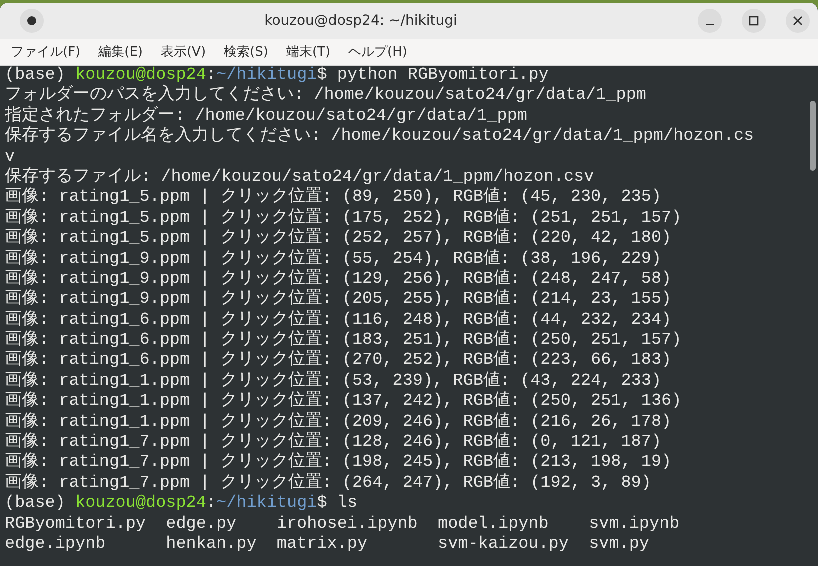 Image resolution: width=818 pixels, height=566 pixels. What do you see at coordinates (338, 279) in the screenshot?
I see `output-line: 画像: rating1_9.ppm | クリック位置: (129, 256), RGB値: (248, 247, 58)` at bounding box center [338, 279].